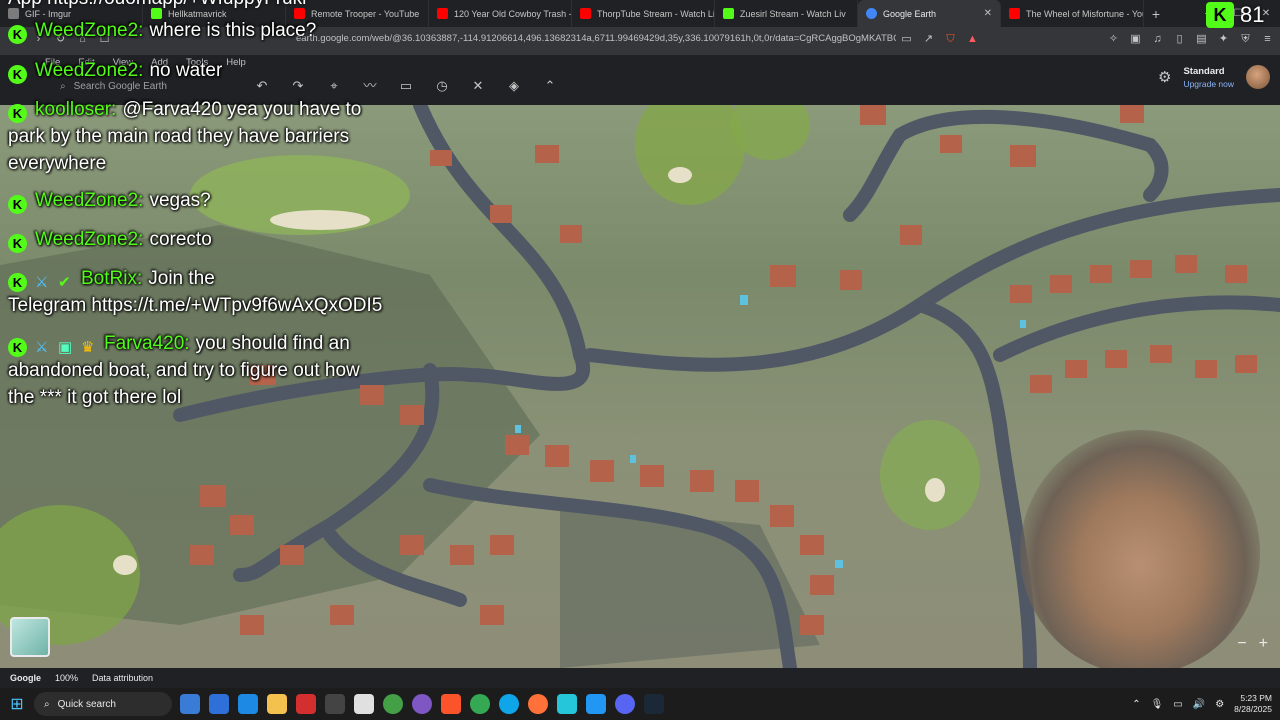 Image resolution: width=1280 pixels, height=720 pixels. What do you see at coordinates (1164, 77) in the screenshot?
I see `gear-icon: ⚙` at bounding box center [1164, 77].